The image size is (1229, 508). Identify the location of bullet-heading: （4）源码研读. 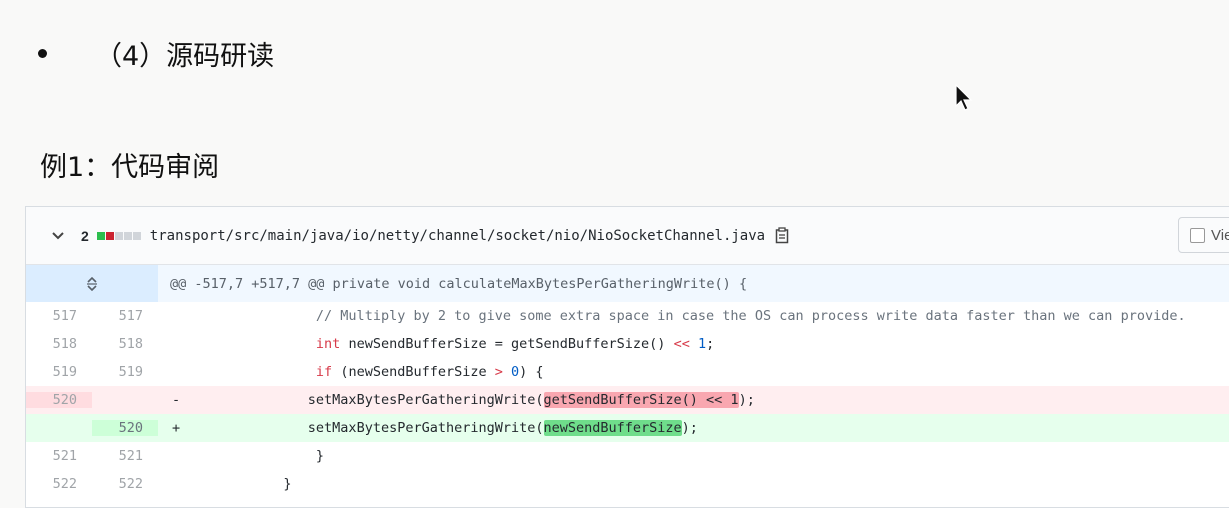
(156, 53).